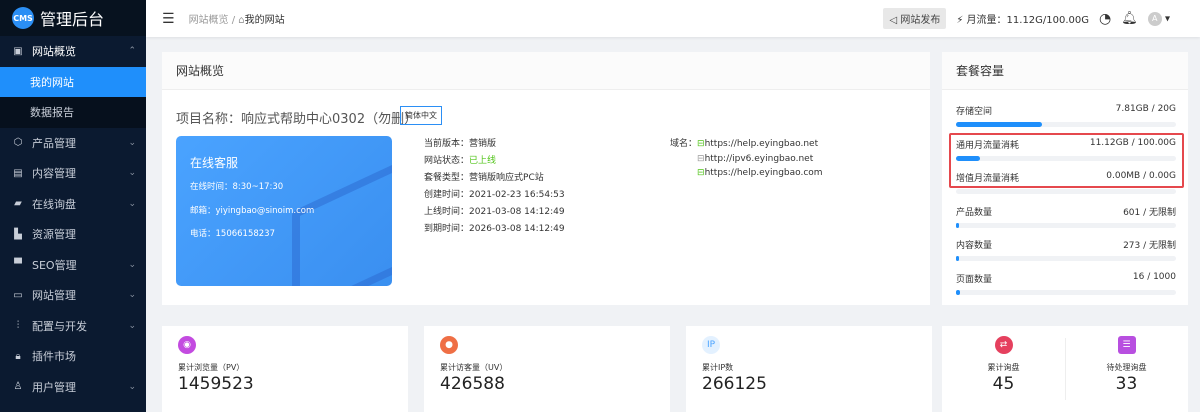 This screenshot has height=412, width=1200. I want to click on quota-label: 产品数量, so click(974, 212).